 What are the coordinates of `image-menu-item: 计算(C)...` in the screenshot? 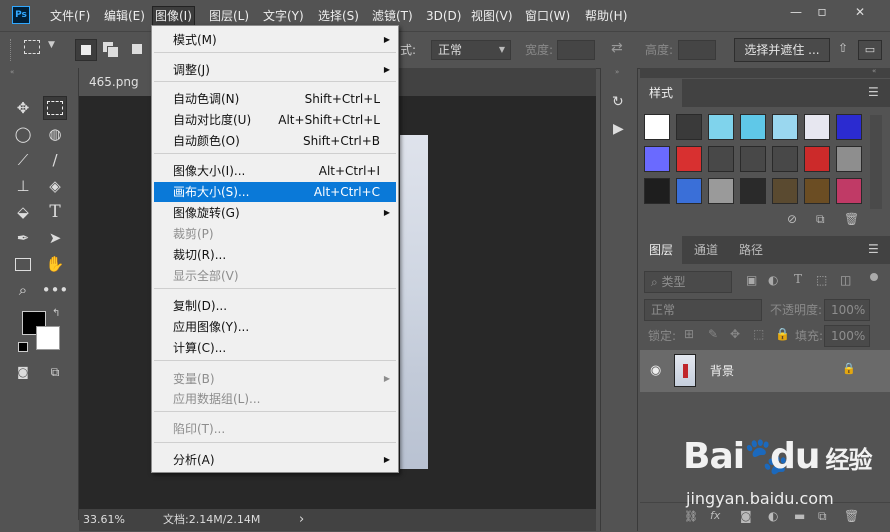 It's located at (275, 348).